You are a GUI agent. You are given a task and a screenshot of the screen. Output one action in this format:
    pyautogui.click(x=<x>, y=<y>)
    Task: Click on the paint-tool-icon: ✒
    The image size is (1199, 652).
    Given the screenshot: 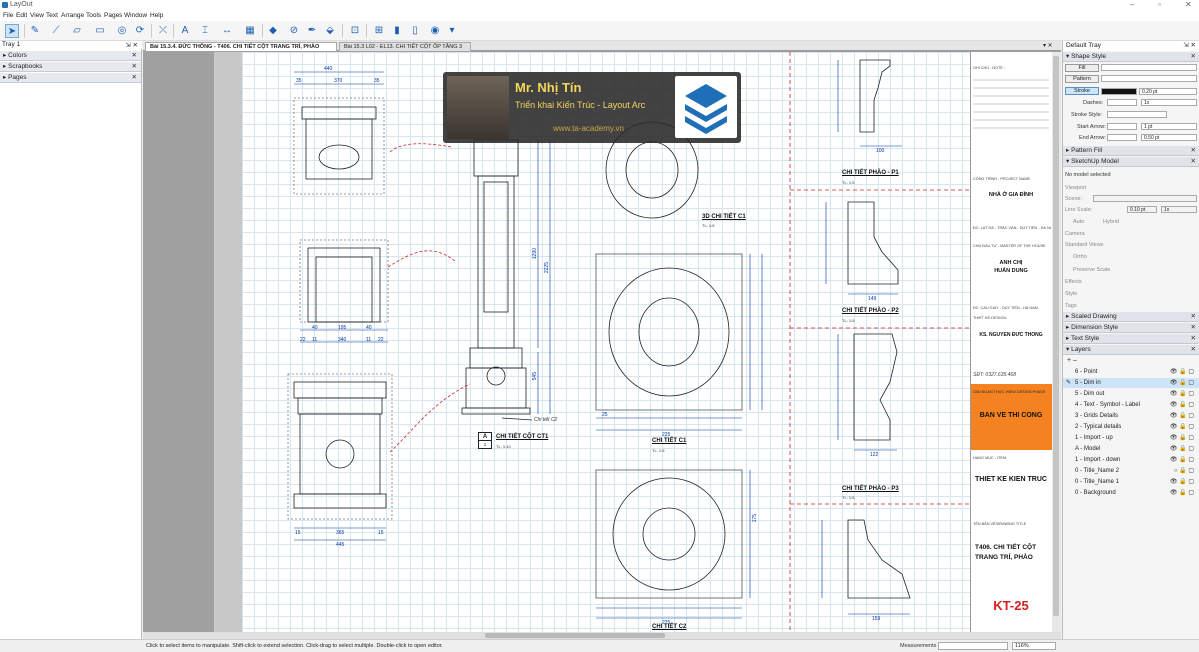 What is the action you would take?
    pyautogui.click(x=312, y=31)
    